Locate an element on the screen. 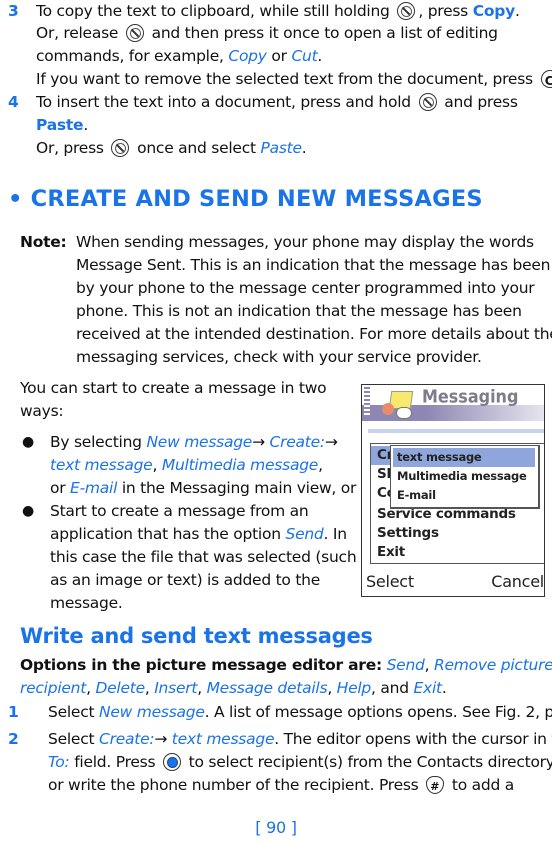 This screenshot has height=844, width=552. text: Select is located at coordinates (71, 739).